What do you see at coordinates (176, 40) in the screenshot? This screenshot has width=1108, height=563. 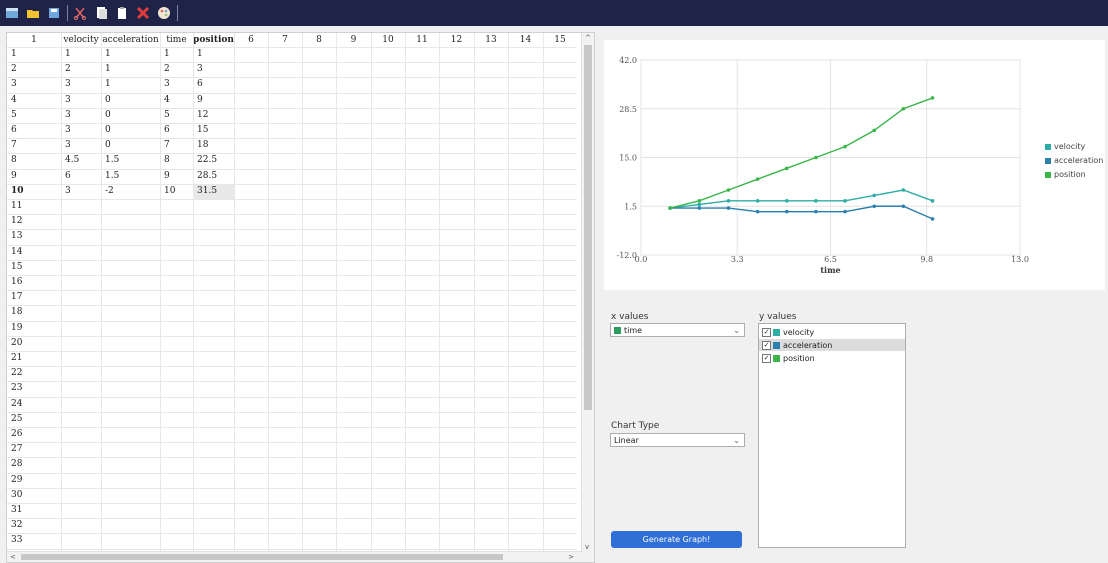 I see `column-header: time` at bounding box center [176, 40].